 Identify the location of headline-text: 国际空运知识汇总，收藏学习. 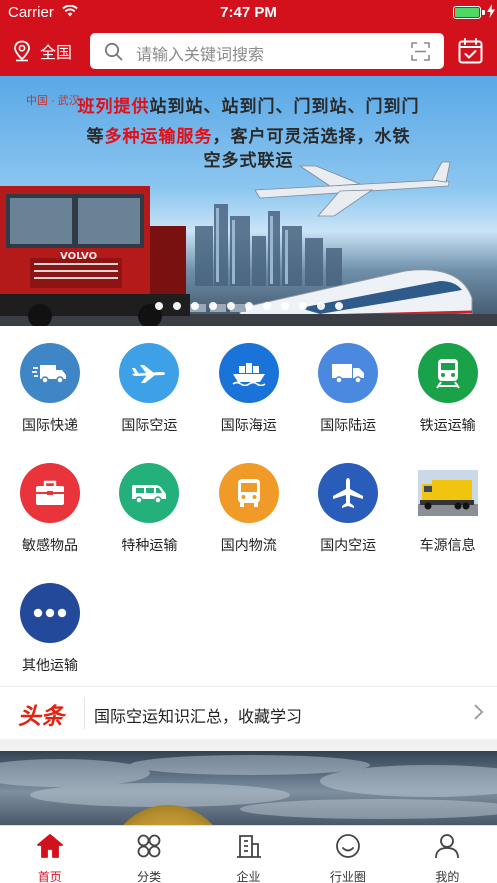
(198, 717).